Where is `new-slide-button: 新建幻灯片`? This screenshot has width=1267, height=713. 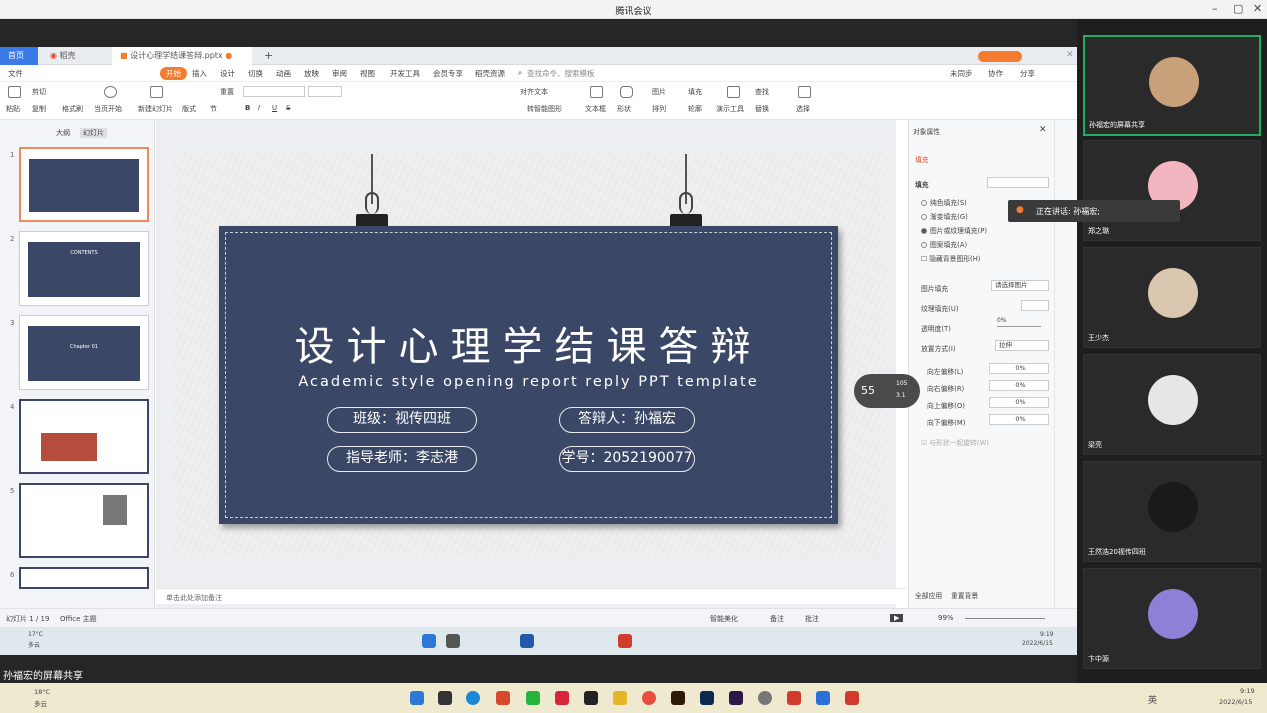 new-slide-button: 新建幻灯片 is located at coordinates (155, 109).